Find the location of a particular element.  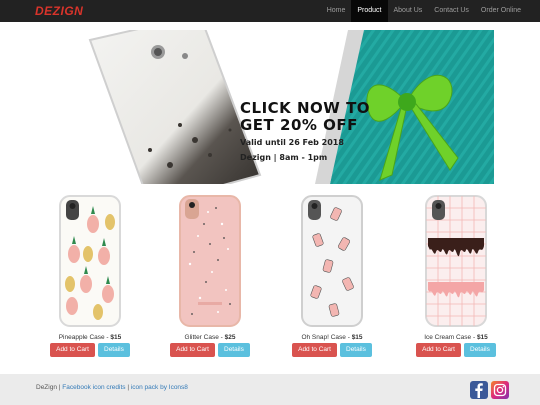

ice-cream-case-image is located at coordinates (456, 261).